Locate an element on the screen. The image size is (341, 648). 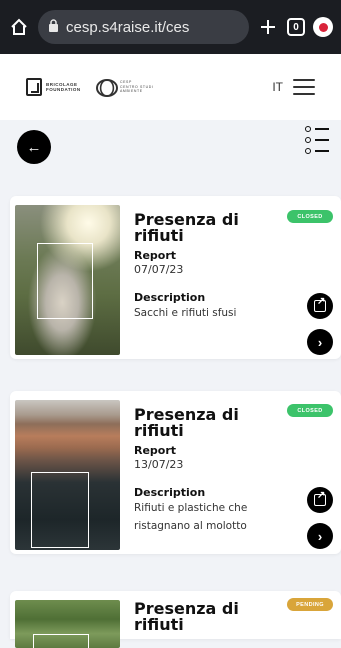
lock-icon is located at coordinates (53, 27).